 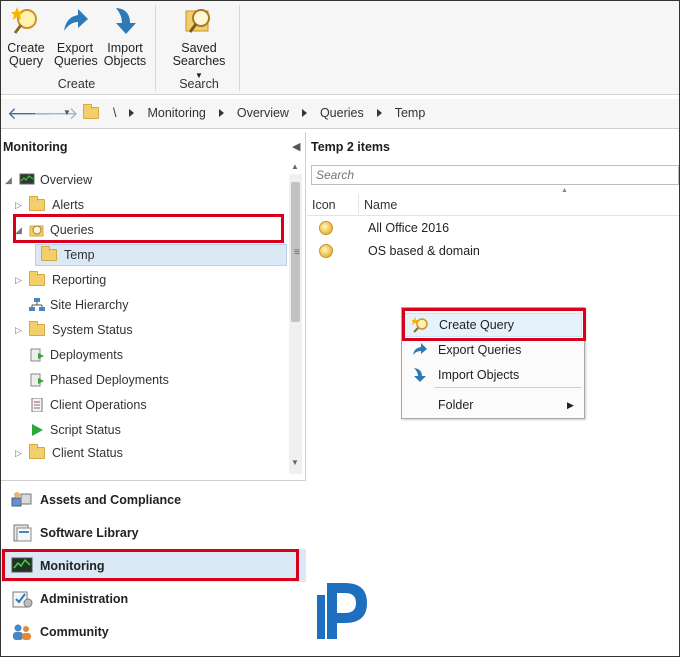 I want to click on splitter-grip-icon: ≡, so click(x=297, y=252).